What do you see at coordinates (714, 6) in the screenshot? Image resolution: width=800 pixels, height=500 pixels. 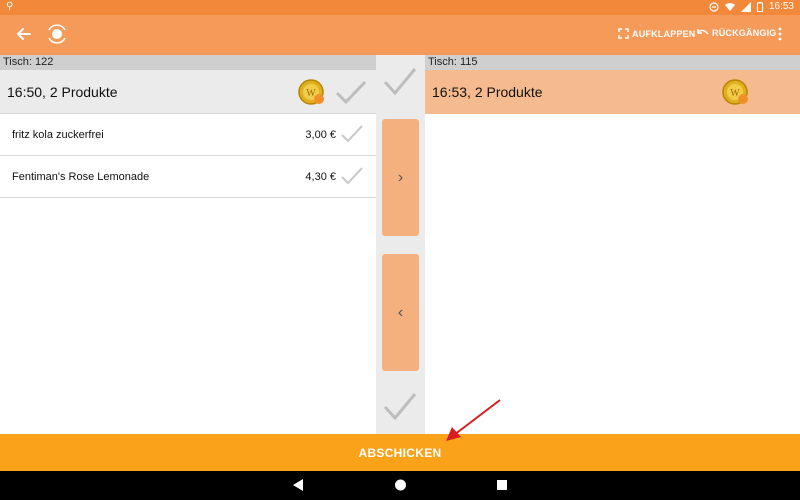 I see `dnd-icon` at bounding box center [714, 6].